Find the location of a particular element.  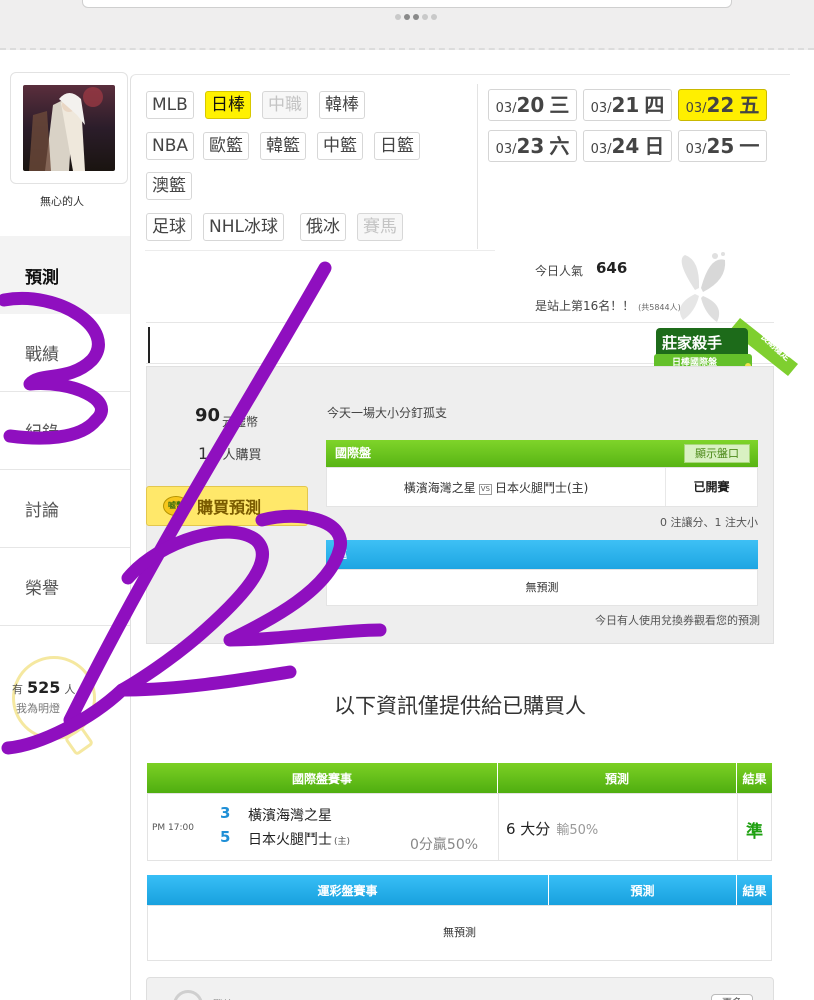

buy-prediction-button: 噓幣 購買預測 is located at coordinates (227, 506).